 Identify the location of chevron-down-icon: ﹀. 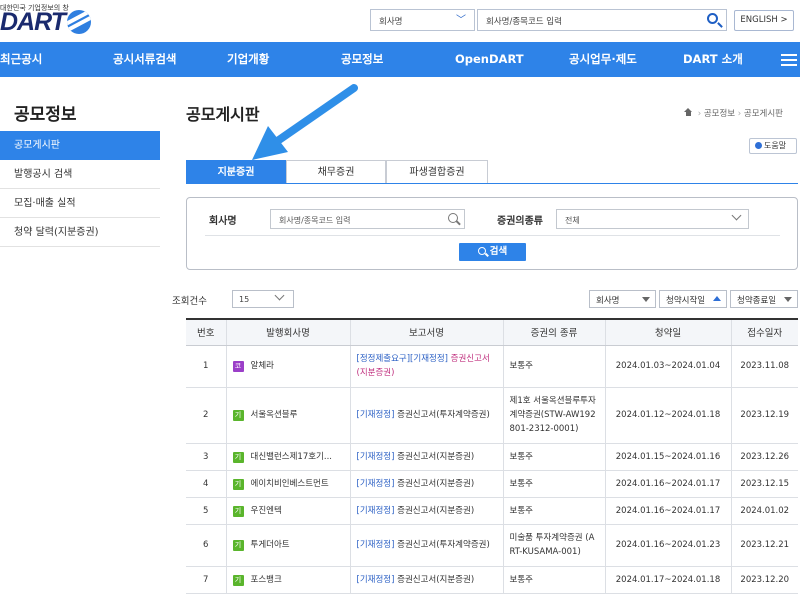
(461, 20).